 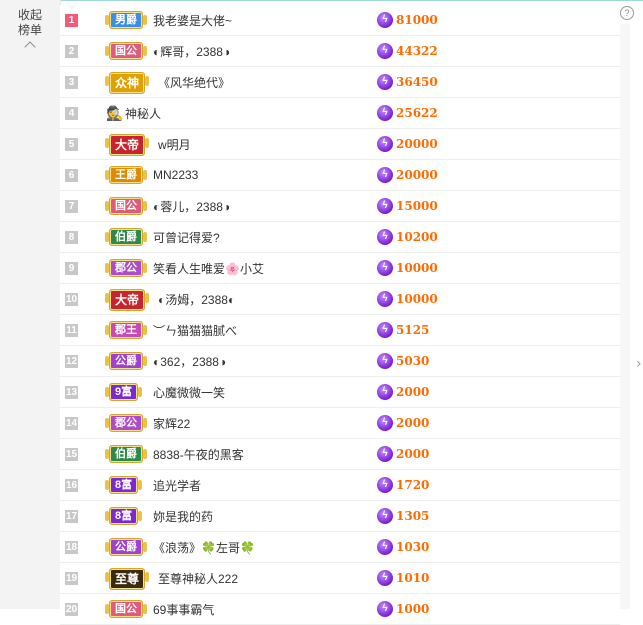 I want to click on user-name: MN2233, so click(x=175, y=175).